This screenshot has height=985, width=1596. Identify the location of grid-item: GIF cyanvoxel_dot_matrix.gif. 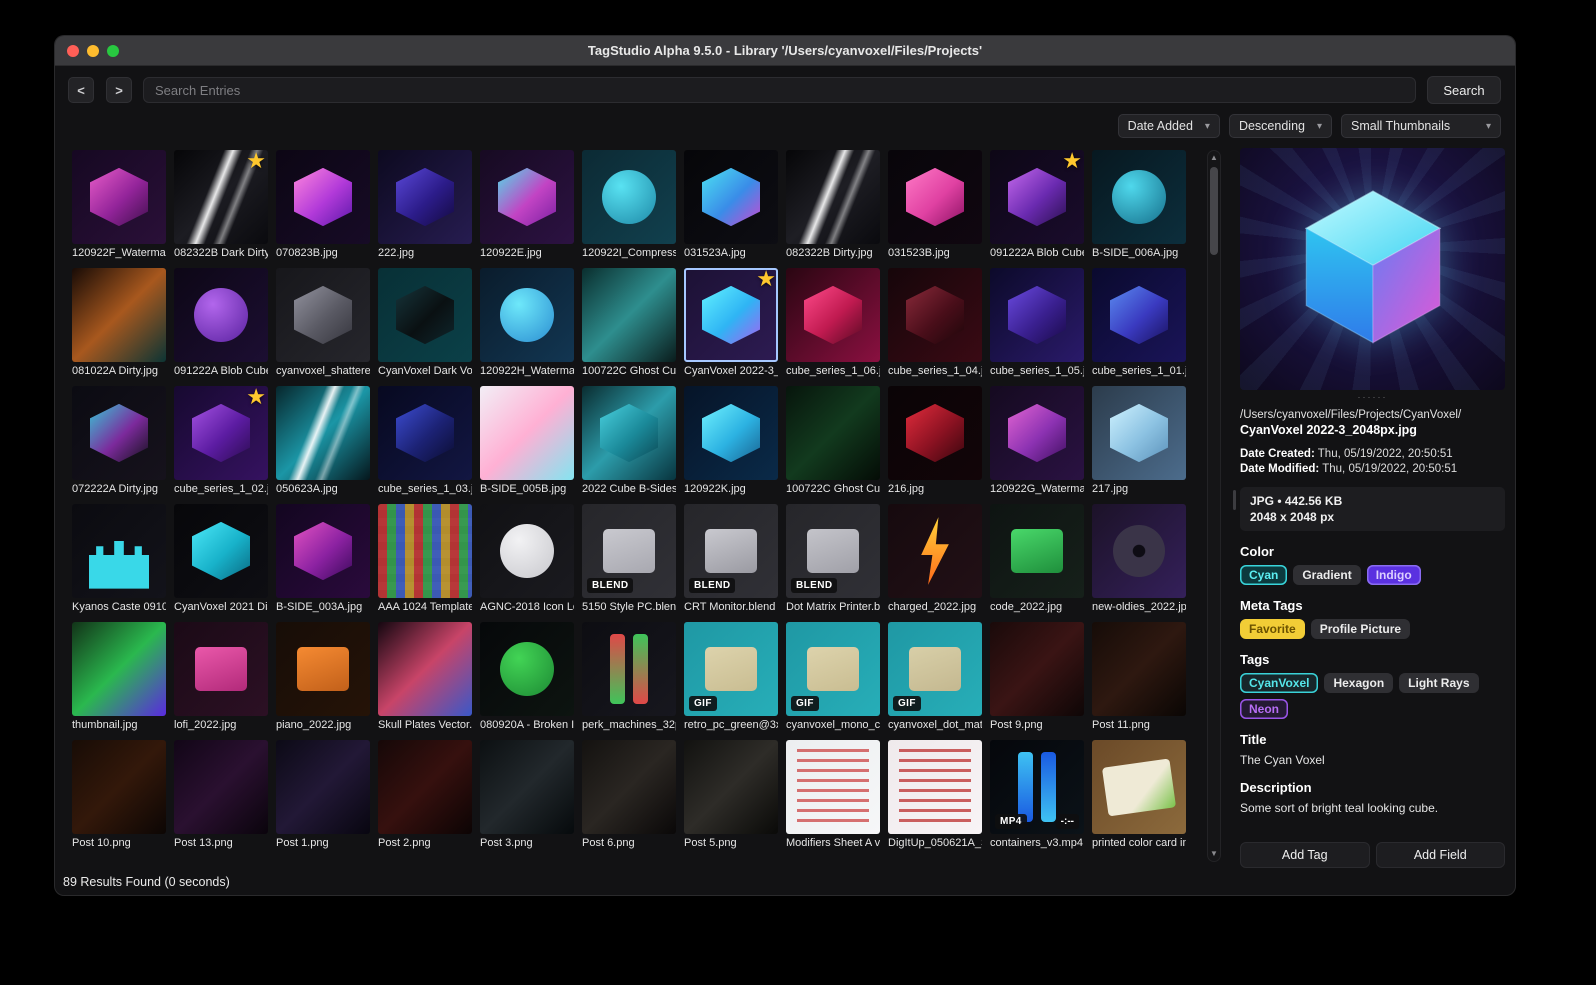
(935, 677).